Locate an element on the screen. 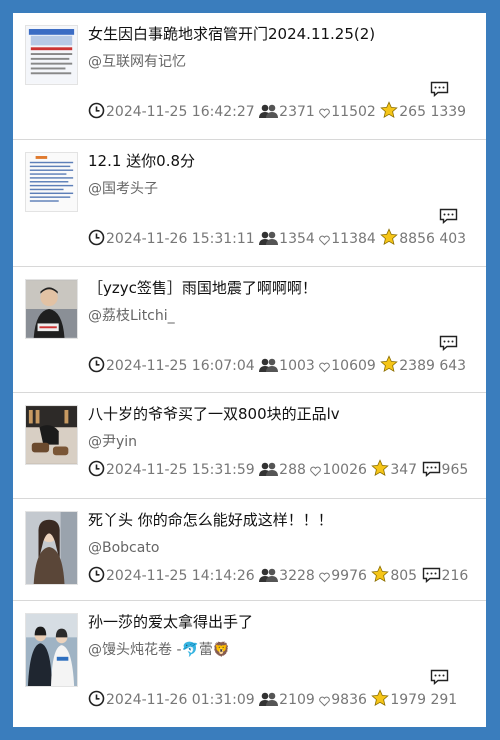 The width and height of the screenshot is (500, 740). item-favorites: 8856 is located at coordinates (417, 239).